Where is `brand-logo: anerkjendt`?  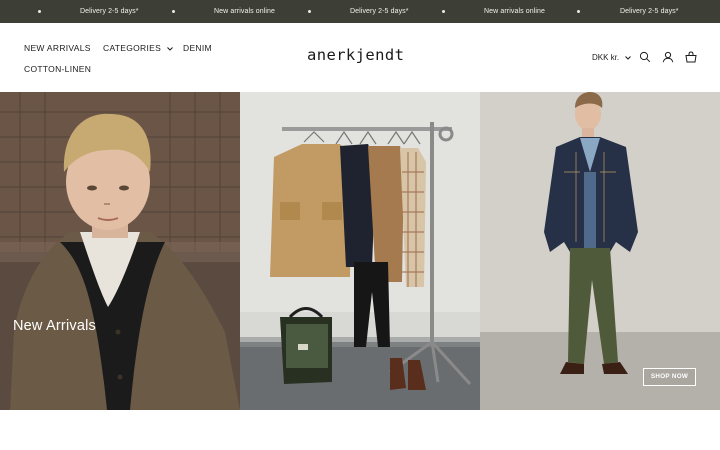 brand-logo: anerkjendt is located at coordinates (355, 55).